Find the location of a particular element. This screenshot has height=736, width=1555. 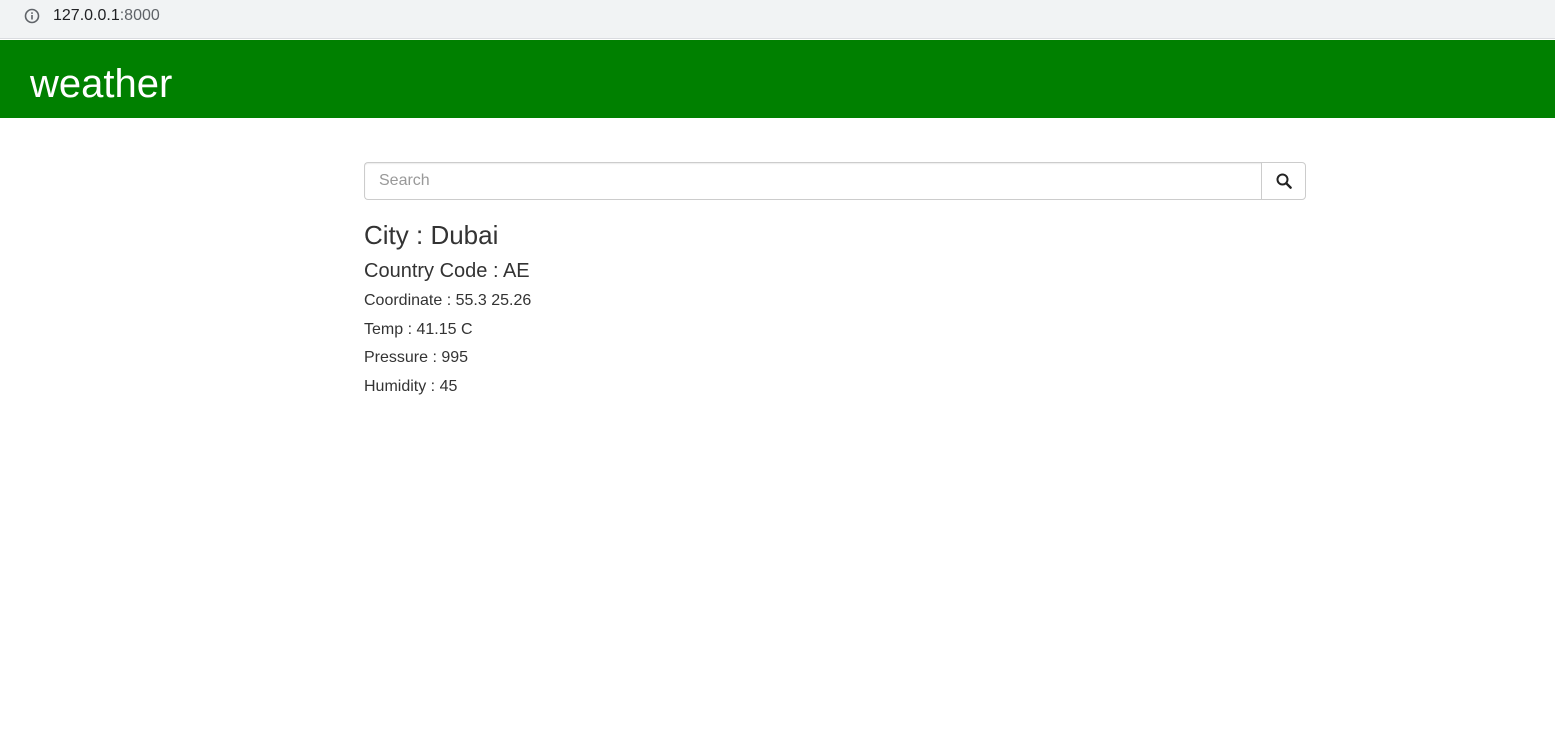

search-icon is located at coordinates (1284, 181).